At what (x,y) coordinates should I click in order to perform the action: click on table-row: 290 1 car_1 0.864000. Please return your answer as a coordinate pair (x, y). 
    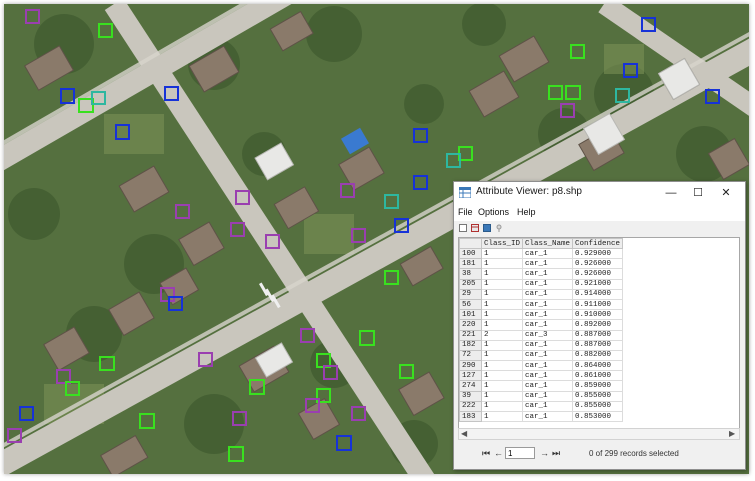
    Looking at the image, I should click on (541, 366).